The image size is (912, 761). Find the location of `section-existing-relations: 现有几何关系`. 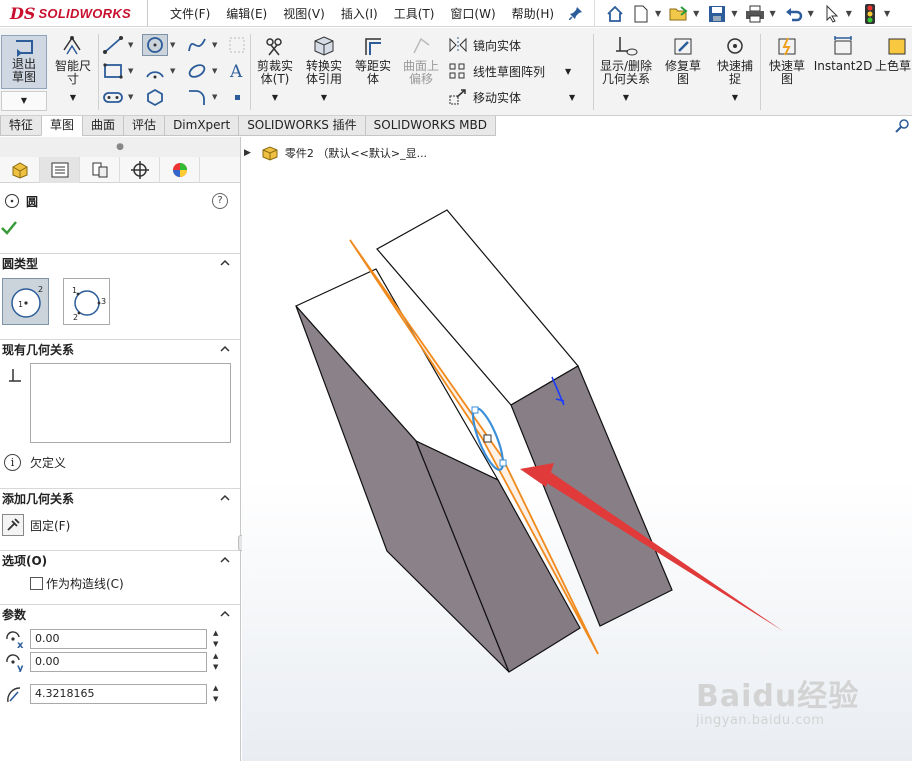

section-existing-relations: 现有几何关系 is located at coordinates (120, 349).